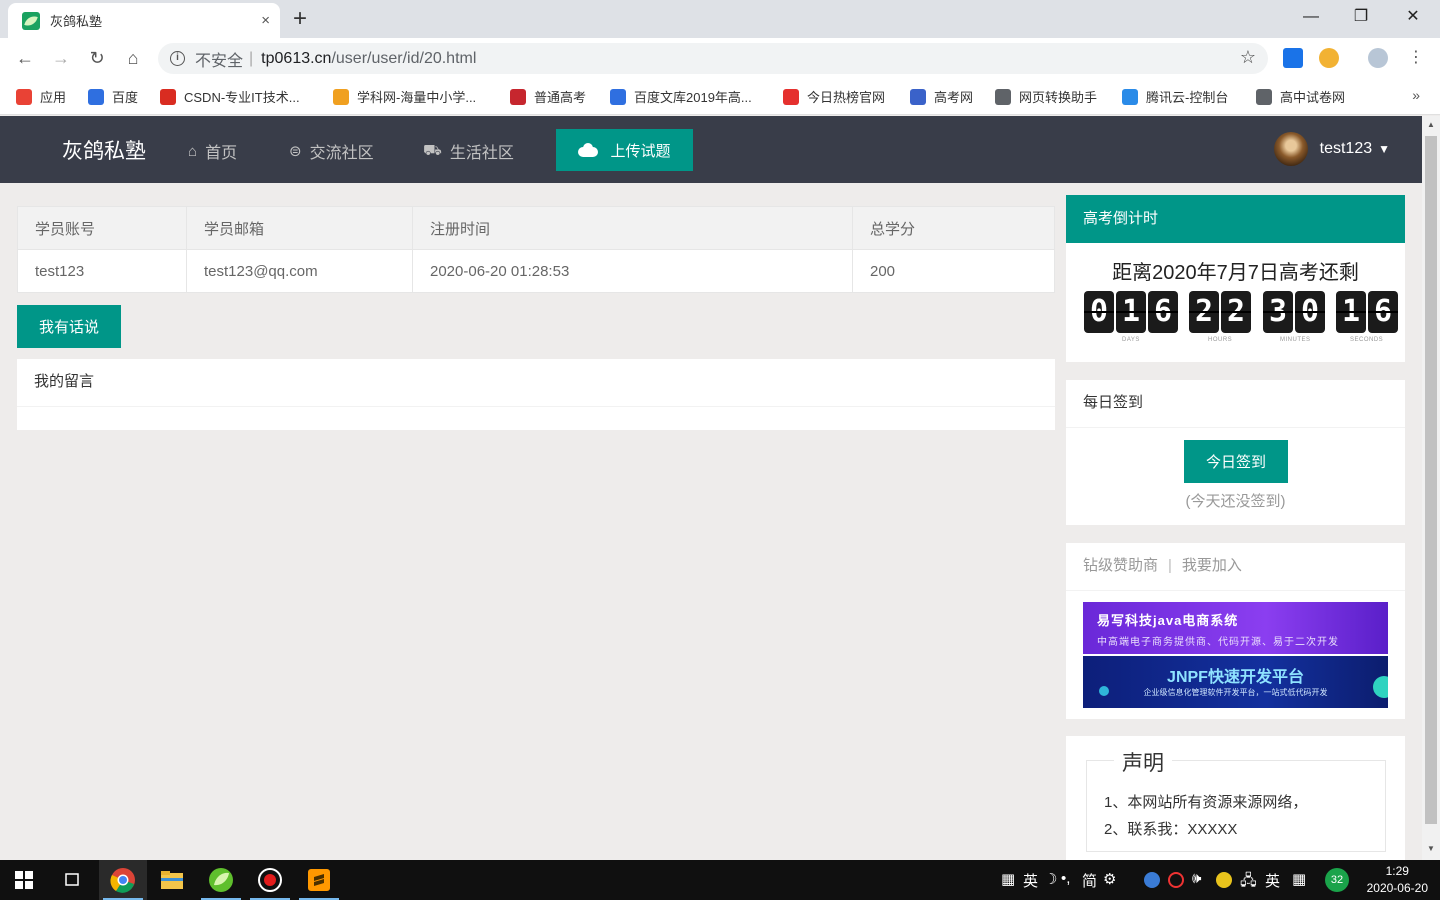 This screenshot has height=900, width=1440. Describe the element at coordinates (219, 61) in the screenshot. I see `security-label: 不安全` at that location.